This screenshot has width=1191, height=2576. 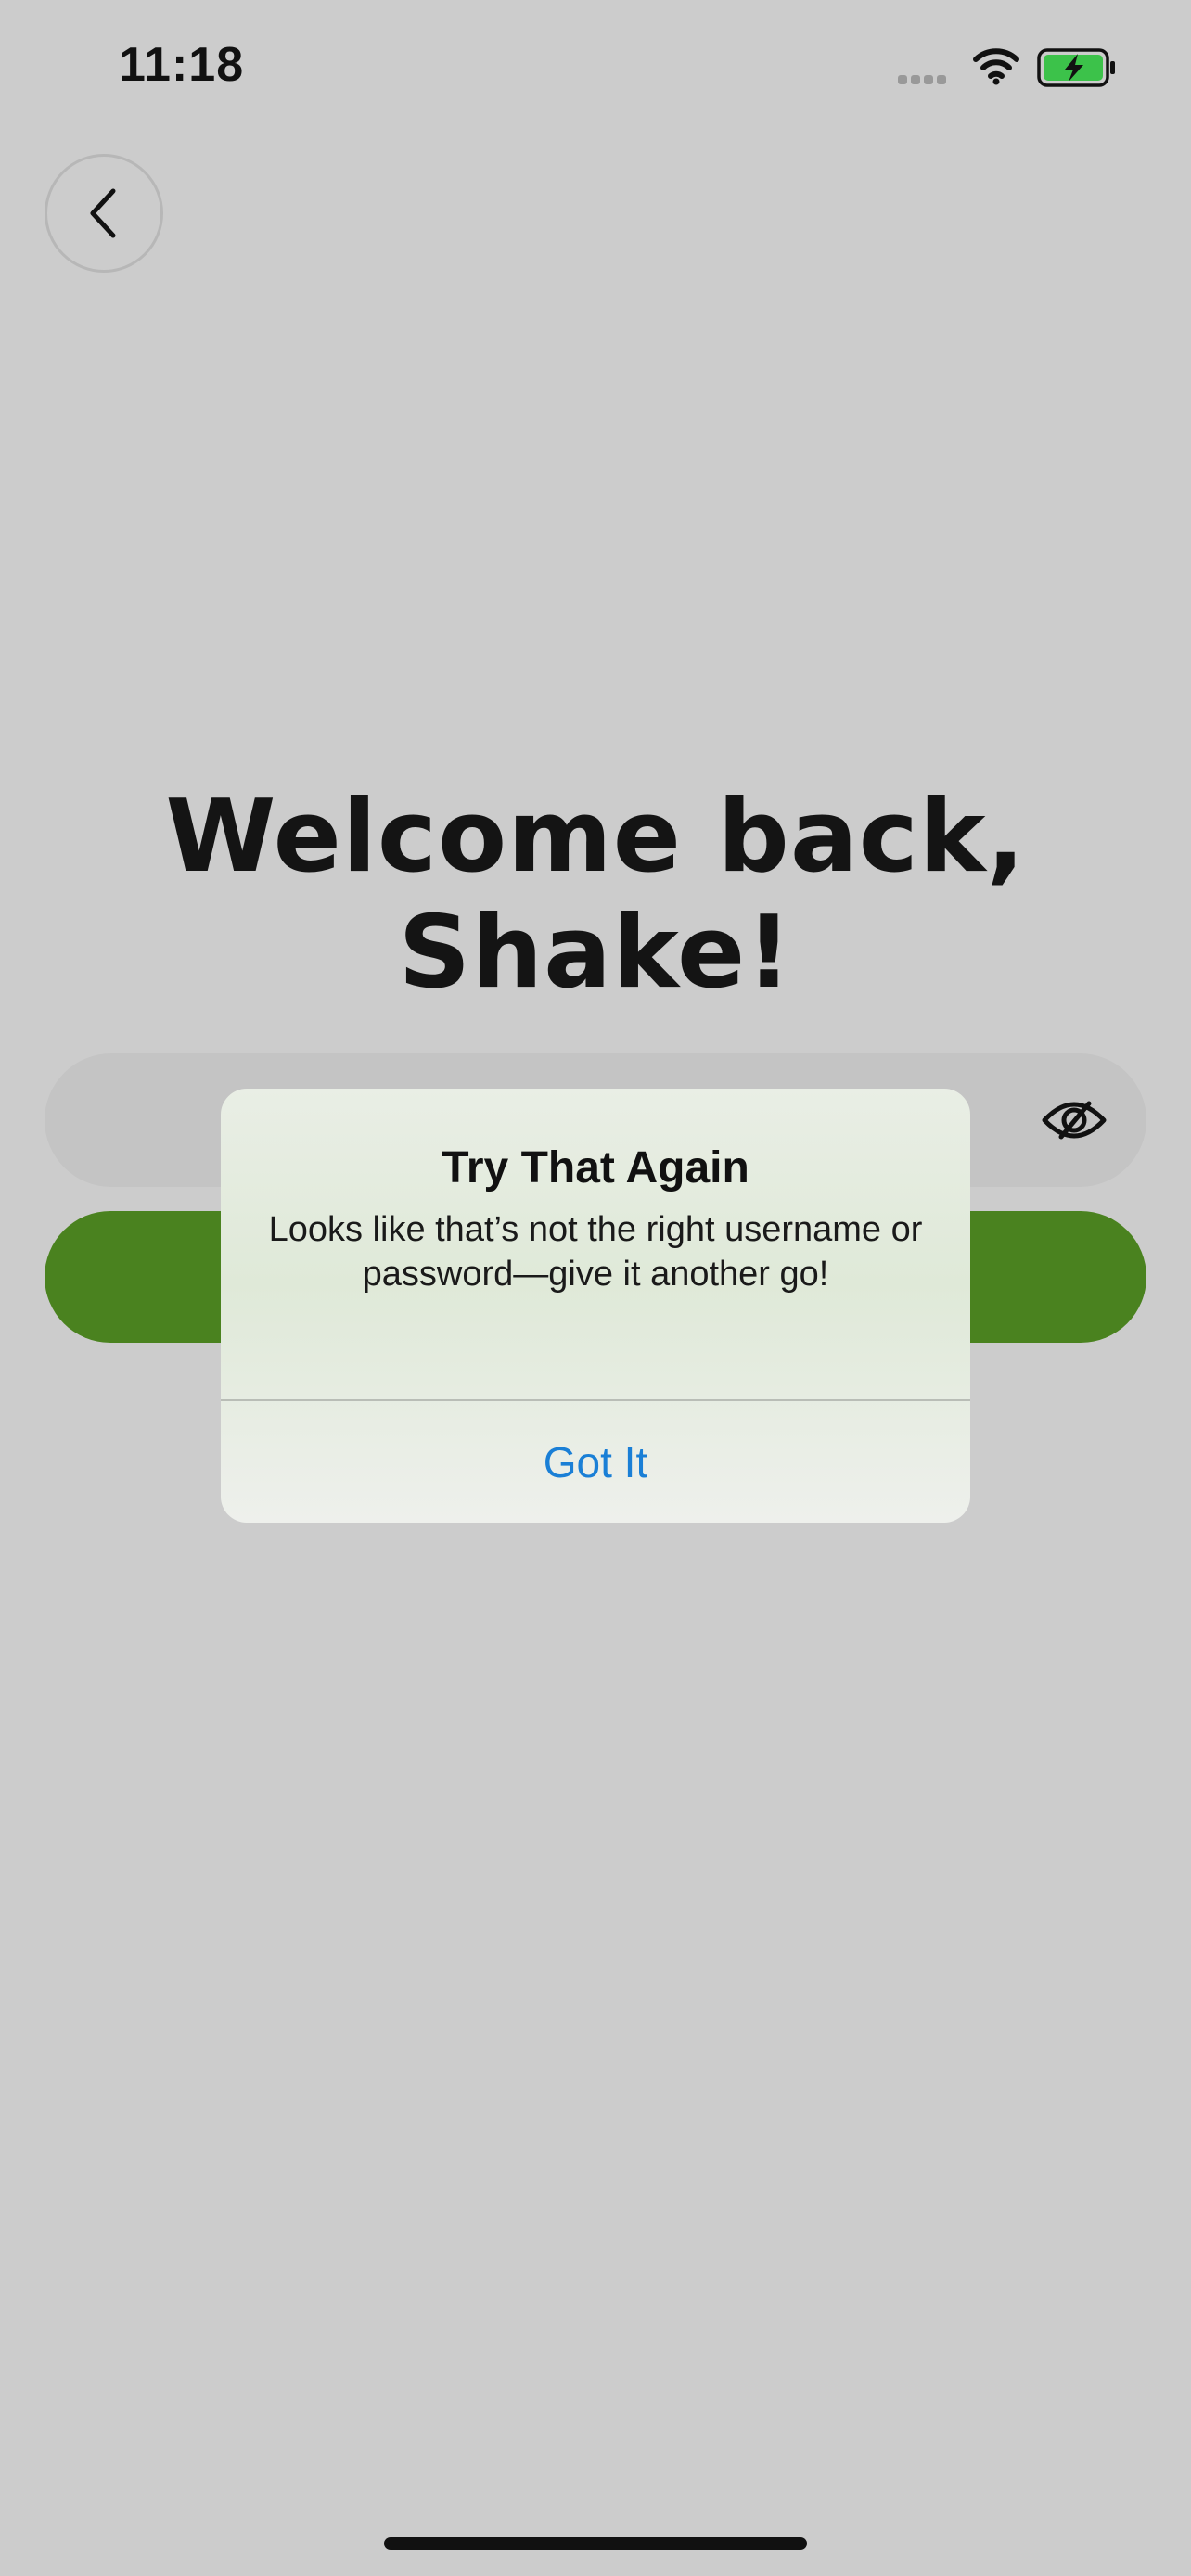 I want to click on welcome-title: Welcome back, Shake!, so click(x=595, y=895).